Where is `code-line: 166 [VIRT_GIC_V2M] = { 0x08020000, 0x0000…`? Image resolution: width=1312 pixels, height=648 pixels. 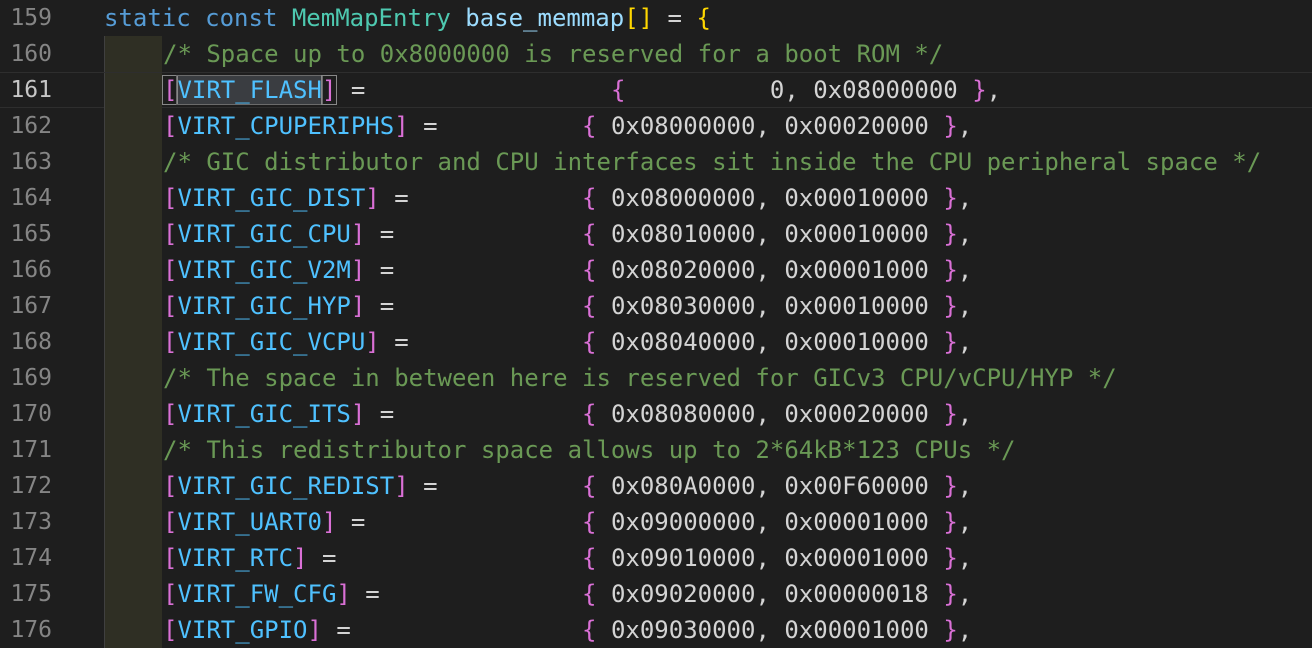 code-line: 166 [VIRT_GIC_V2M] = { 0x08020000, 0x0000… is located at coordinates (656, 270).